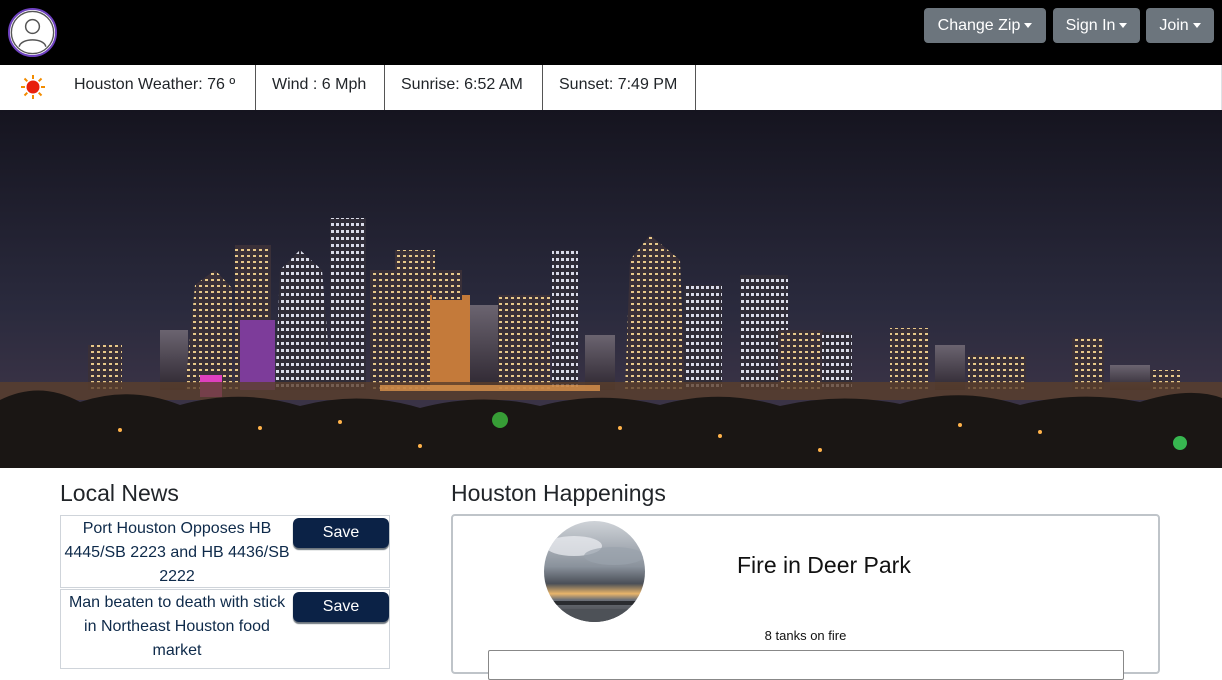 The image size is (1222, 680). Describe the element at coordinates (824, 565) in the screenshot. I see `event-title: Fire in Deer Park` at that location.